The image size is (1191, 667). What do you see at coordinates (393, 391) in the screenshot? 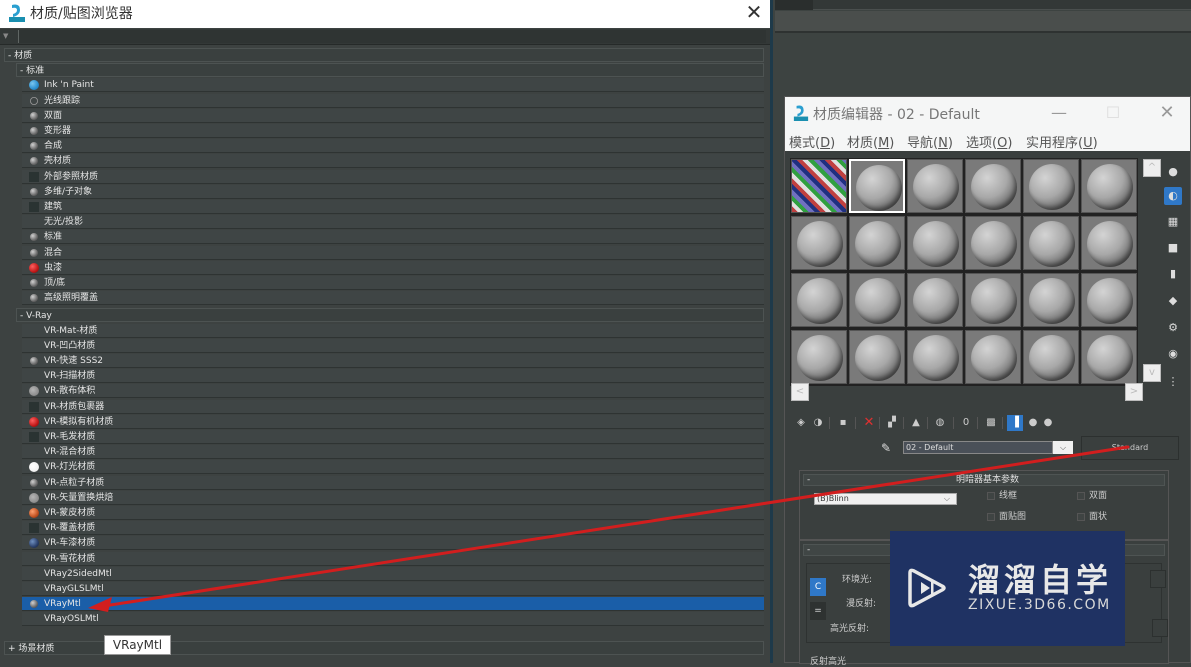
I see `material-list-item: VR-散布体积` at bounding box center [393, 391].